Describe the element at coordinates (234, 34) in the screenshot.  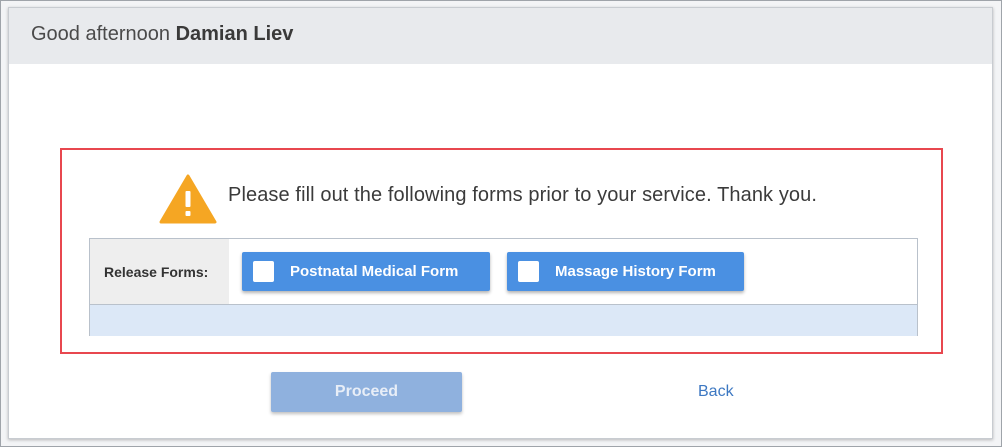
I see `user-name: Damian Liev` at that location.